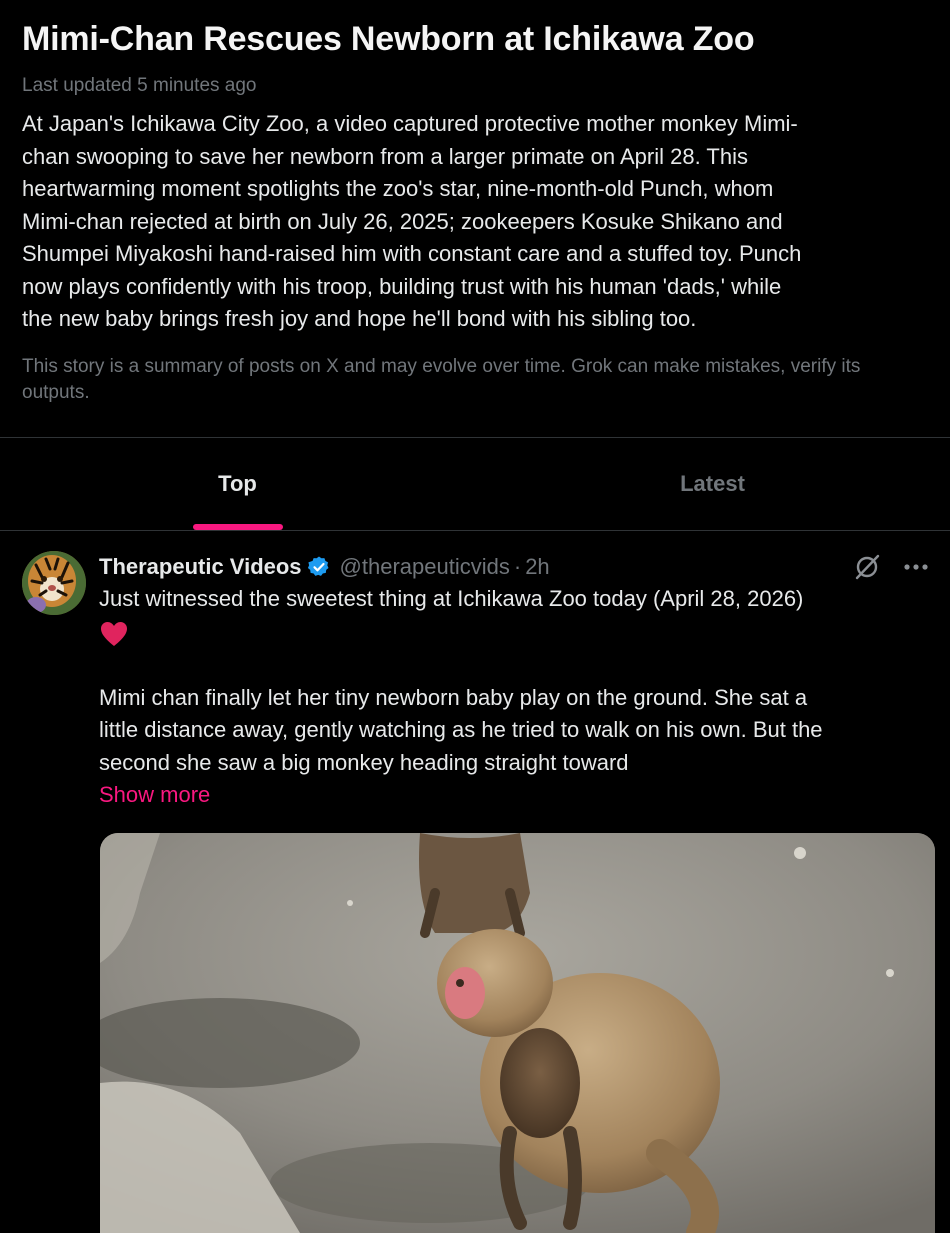  I want to click on tab-top: Top, so click(237, 484).